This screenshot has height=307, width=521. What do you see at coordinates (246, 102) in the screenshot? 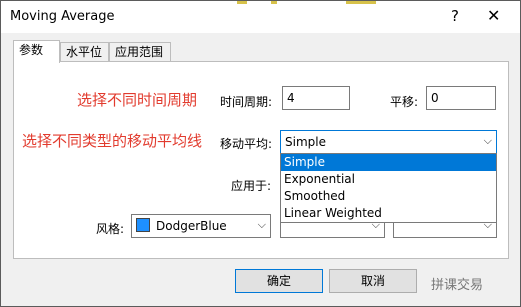
I see `period-label: 时间周期:` at bounding box center [246, 102].